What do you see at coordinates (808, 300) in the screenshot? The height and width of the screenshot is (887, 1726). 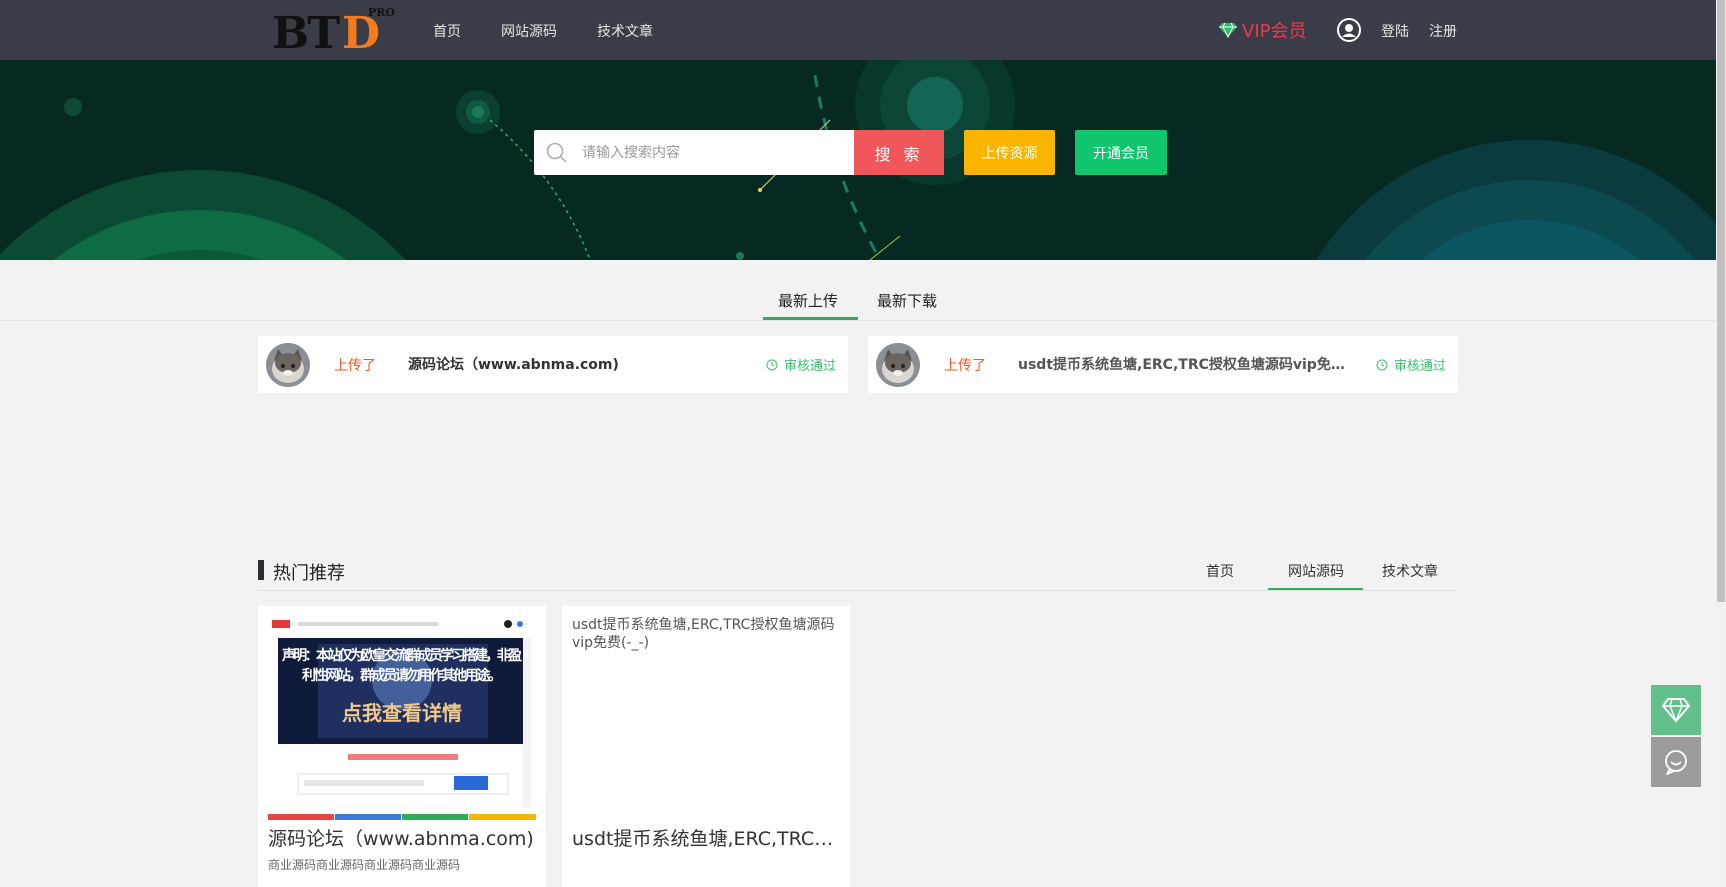 I see `tab-latest-upload: 最新上传` at bounding box center [808, 300].